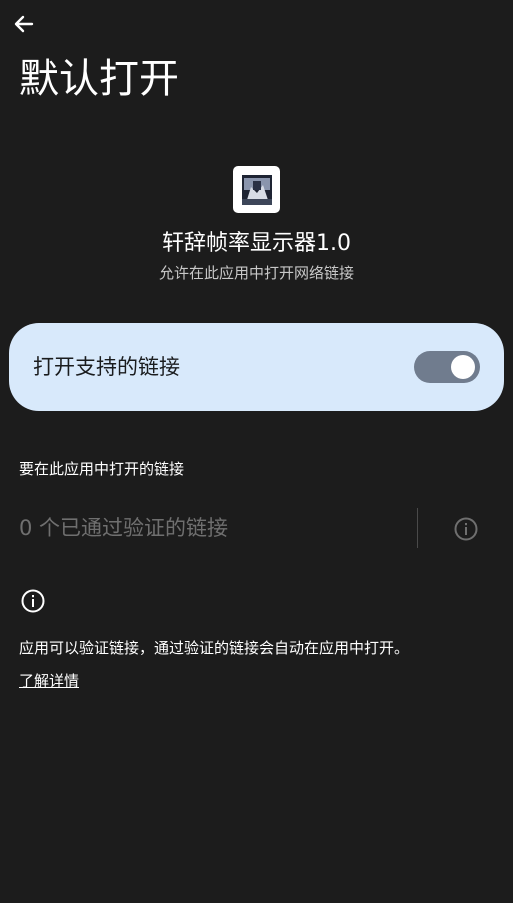  I want to click on vertical-divider, so click(417, 528).